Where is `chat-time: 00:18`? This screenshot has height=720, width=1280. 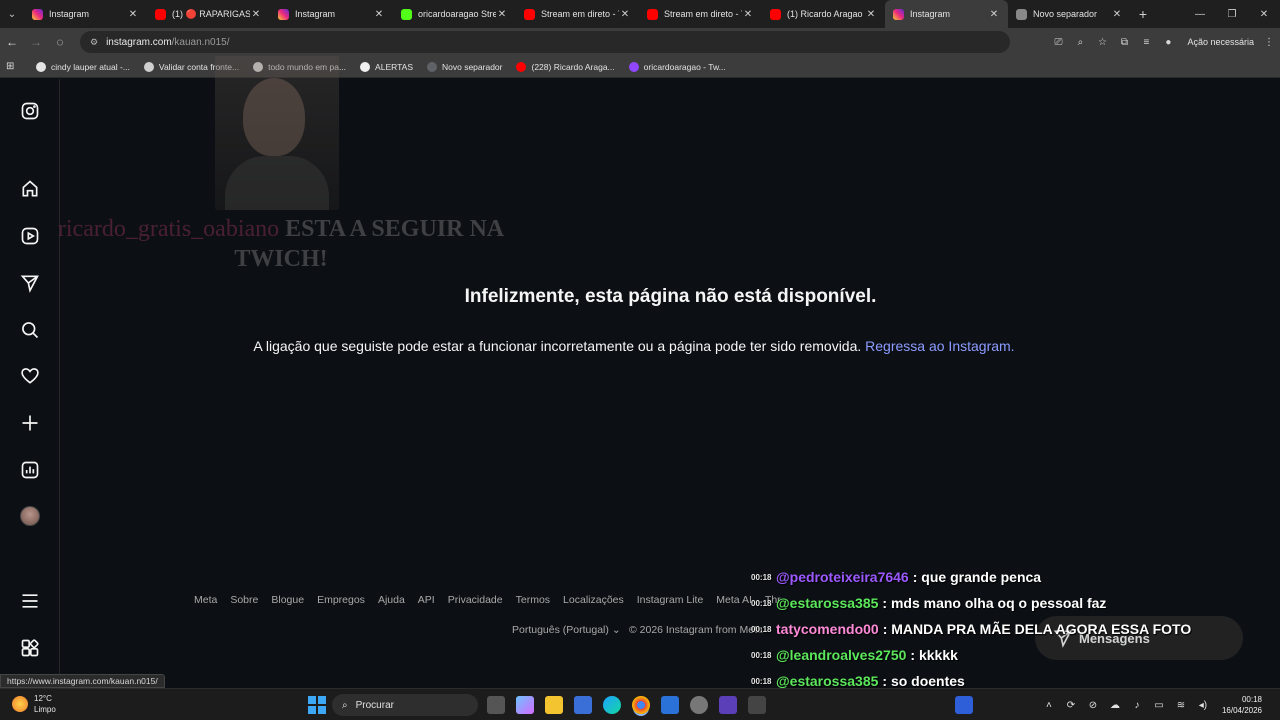 chat-time: 00:18 is located at coordinates (761, 681).